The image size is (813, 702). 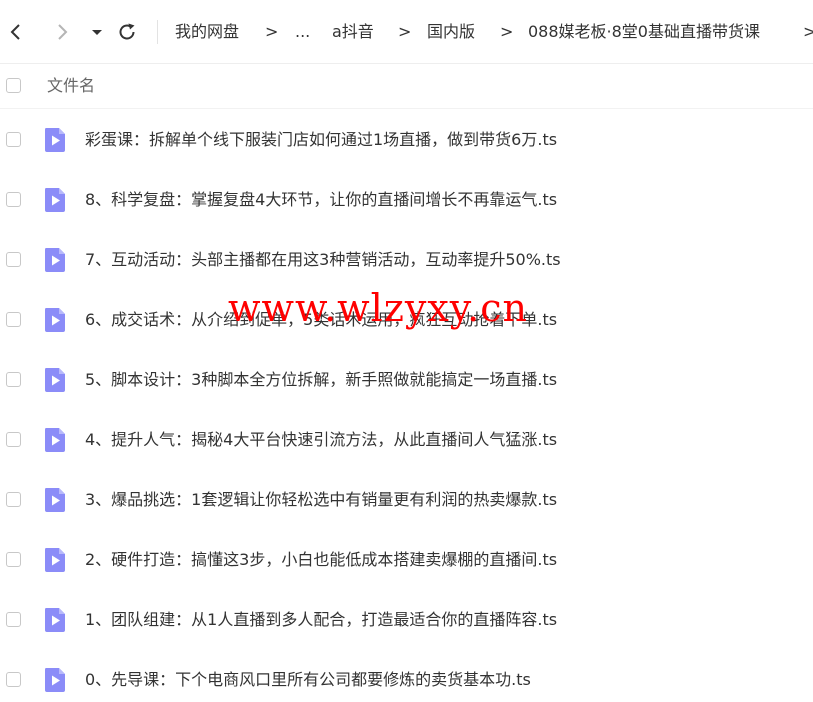 I want to click on breadcrumb-douyin: a抖音, so click(x=353, y=32).